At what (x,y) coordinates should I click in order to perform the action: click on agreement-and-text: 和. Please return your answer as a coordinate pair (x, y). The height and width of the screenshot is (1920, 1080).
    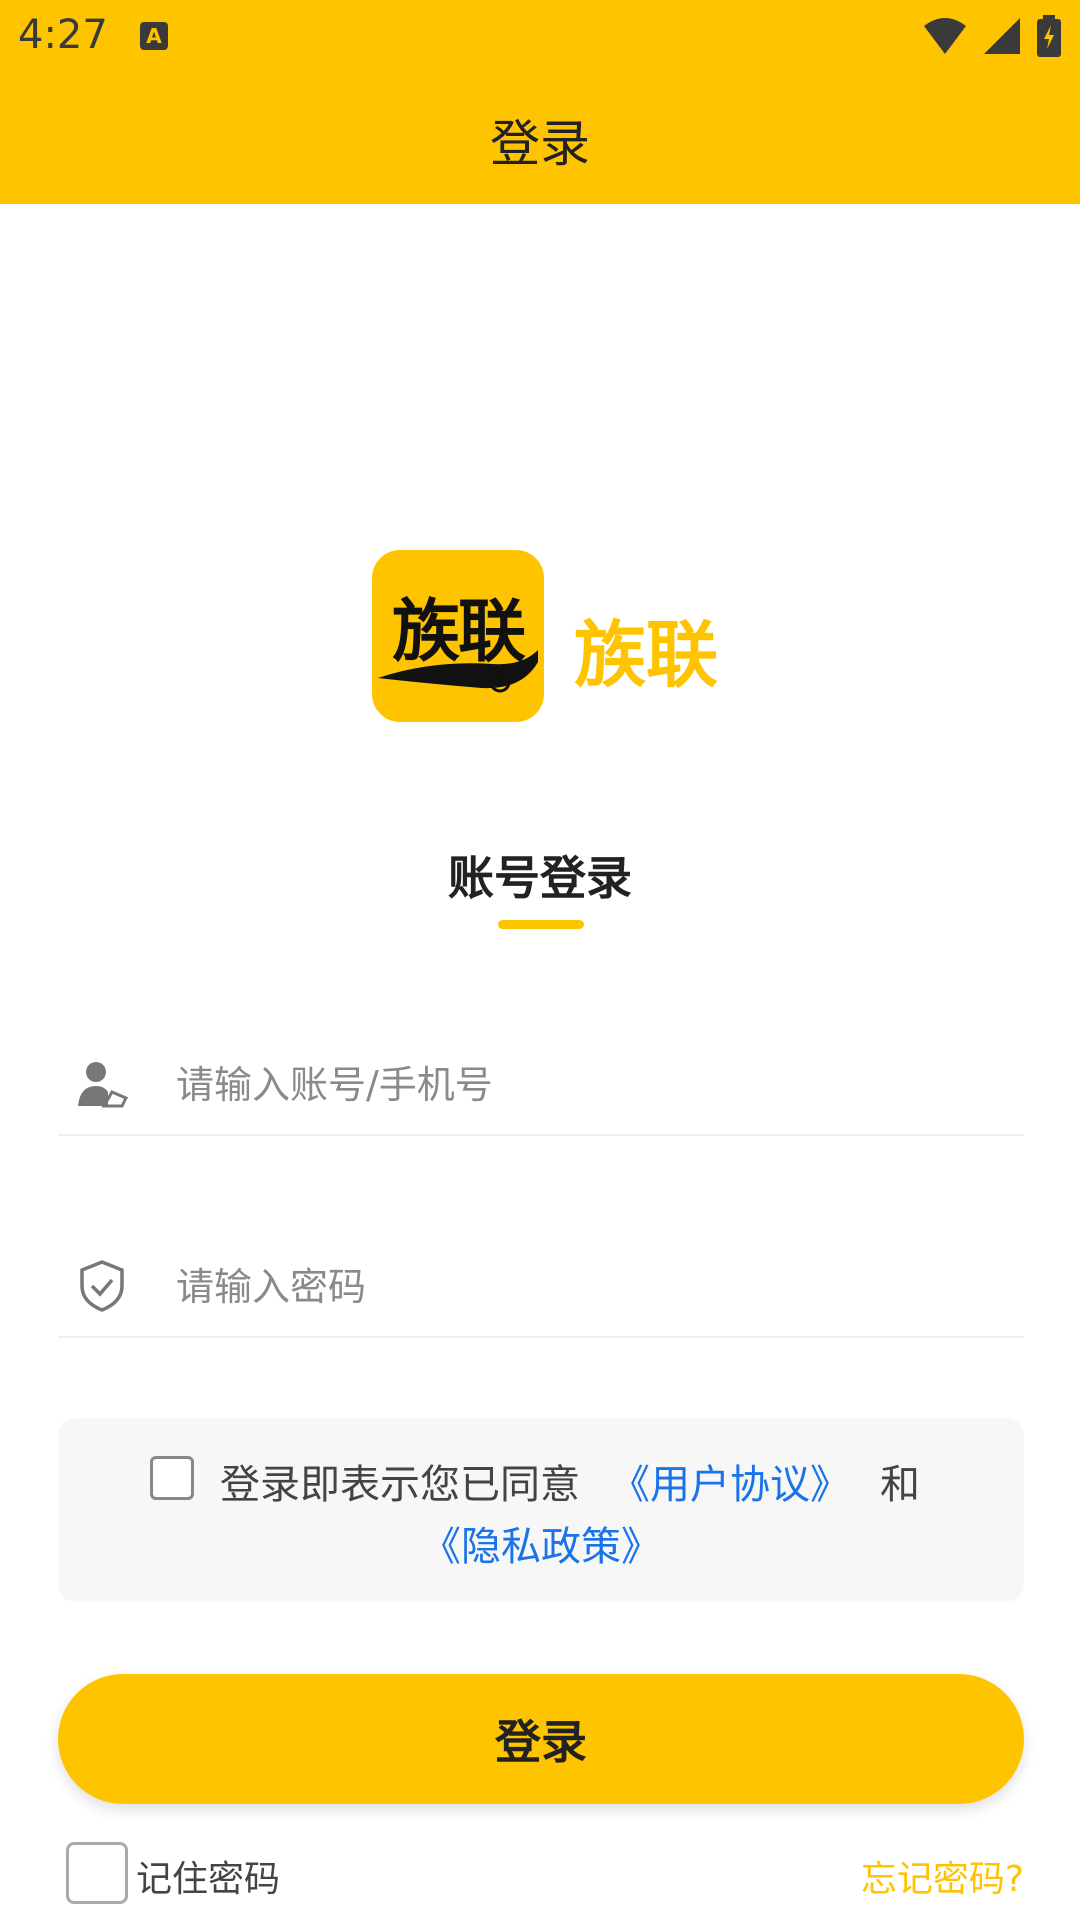
    Looking at the image, I should click on (900, 1485).